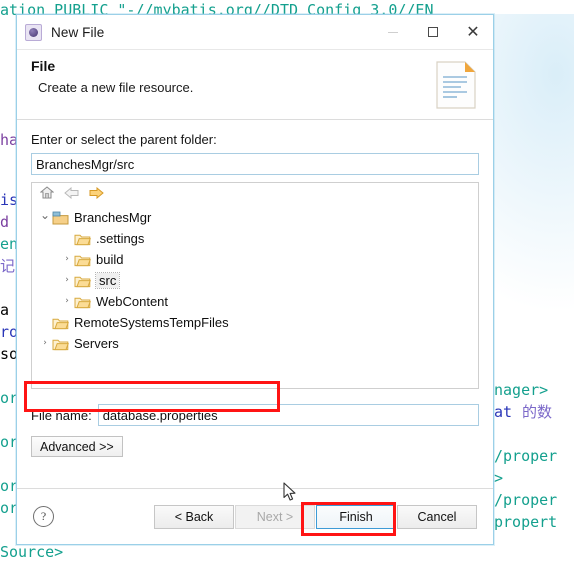  Describe the element at coordinates (77, 446) in the screenshot. I see `advanced-button: Advanced >>` at that location.